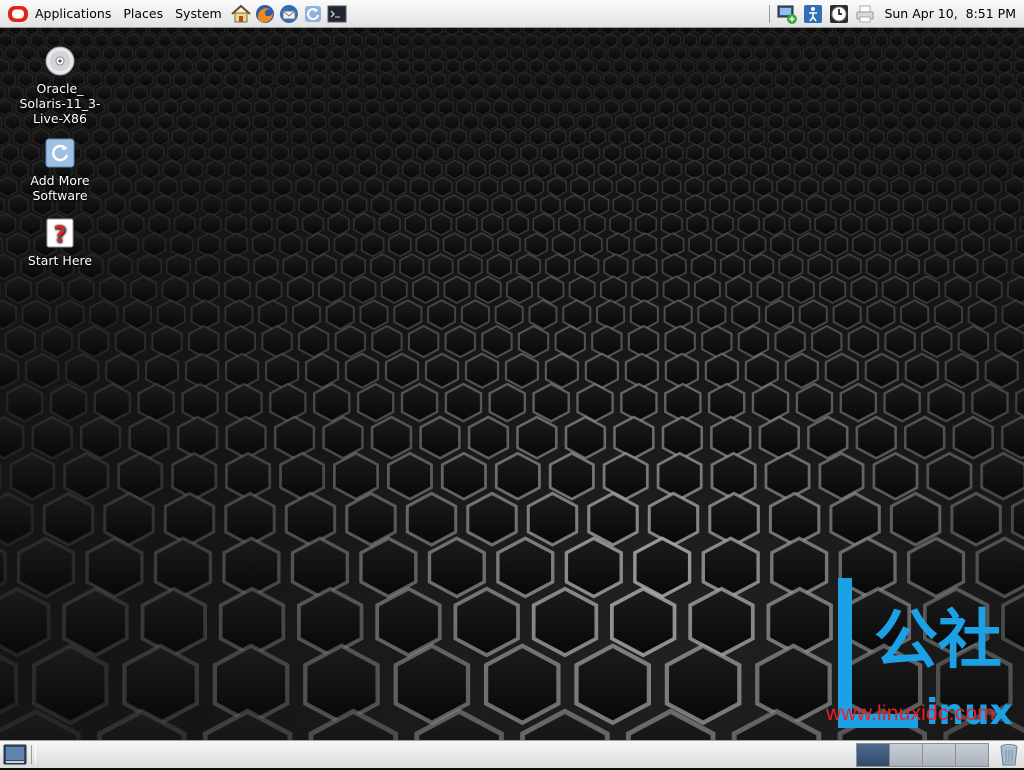 Image resolution: width=1024 pixels, height=770 pixels. I want to click on menu-places: Places, so click(143, 14).